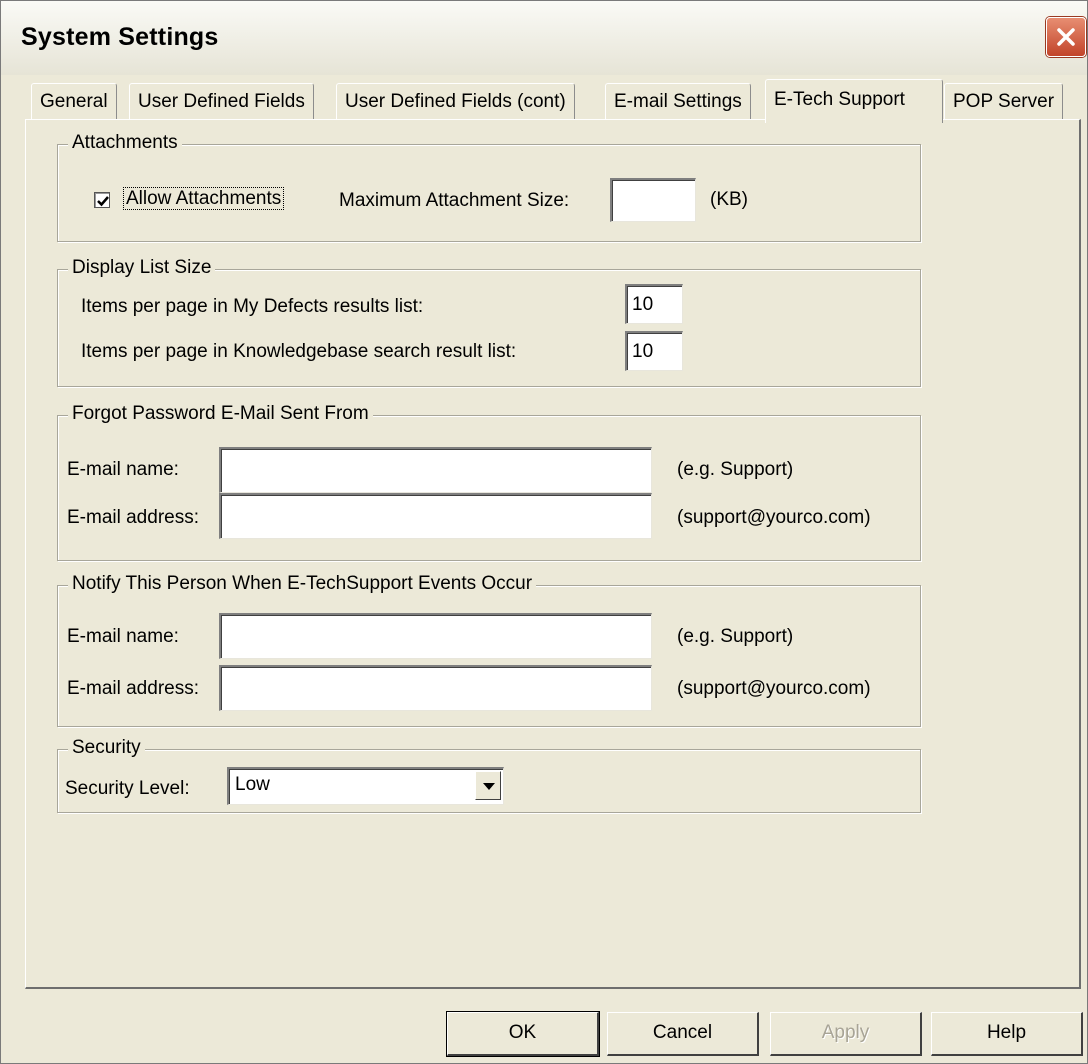 The image size is (1088, 1064). What do you see at coordinates (127, 788) in the screenshot?
I see `security-level-label: Security Level:` at bounding box center [127, 788].